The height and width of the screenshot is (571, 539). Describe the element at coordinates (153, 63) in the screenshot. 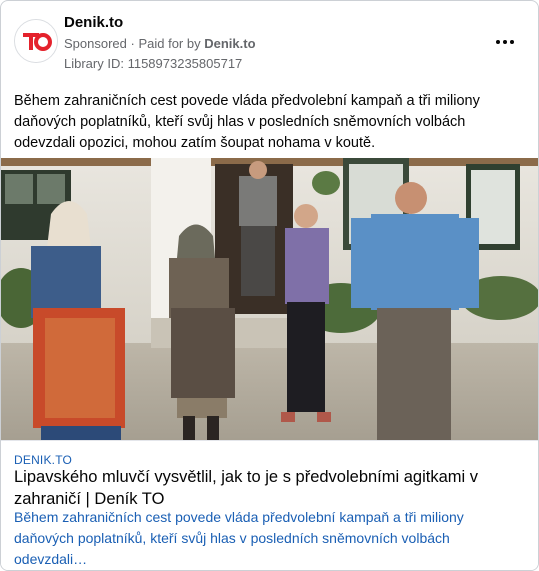

I see `library-id: Library ID: 1158973235805717` at that location.